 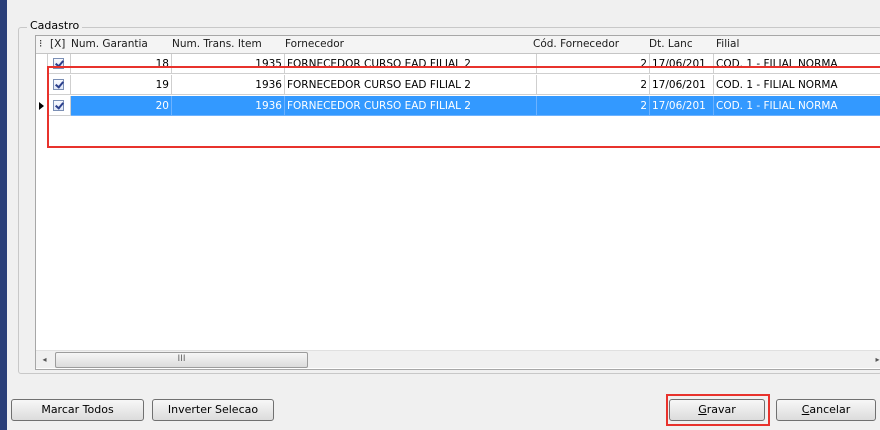 I want to click on cell-num-garantia: 19, so click(x=121, y=85).